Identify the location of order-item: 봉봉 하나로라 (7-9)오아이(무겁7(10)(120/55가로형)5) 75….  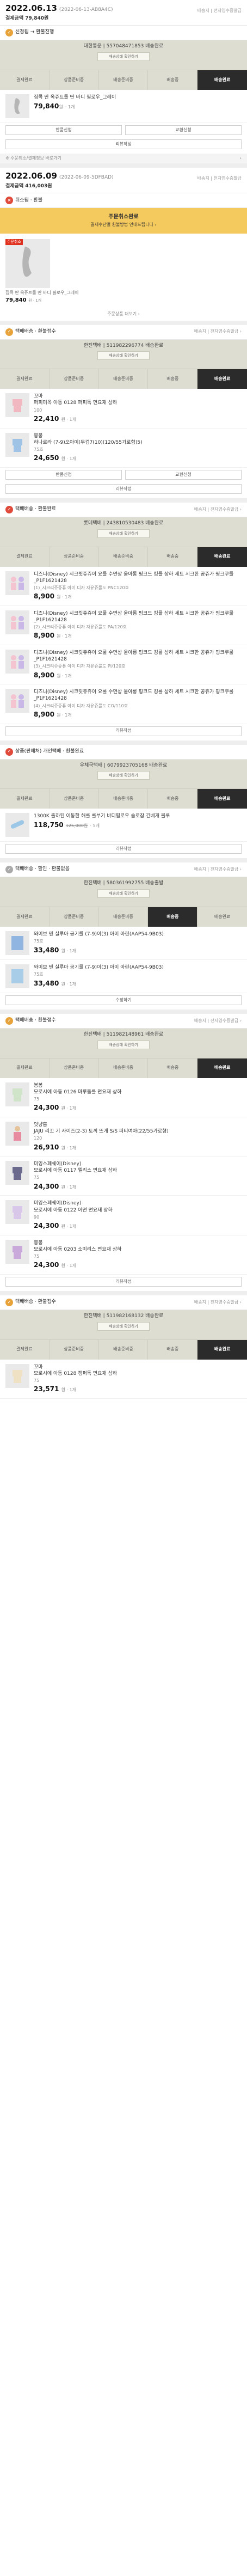
(123, 448).